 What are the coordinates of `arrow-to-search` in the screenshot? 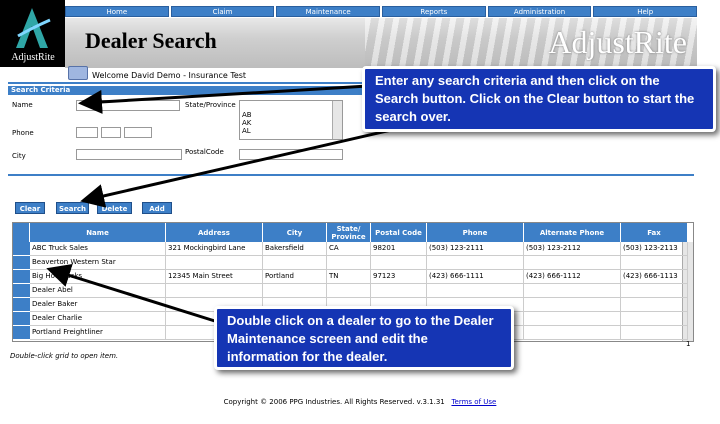 It's located at (240, 167).